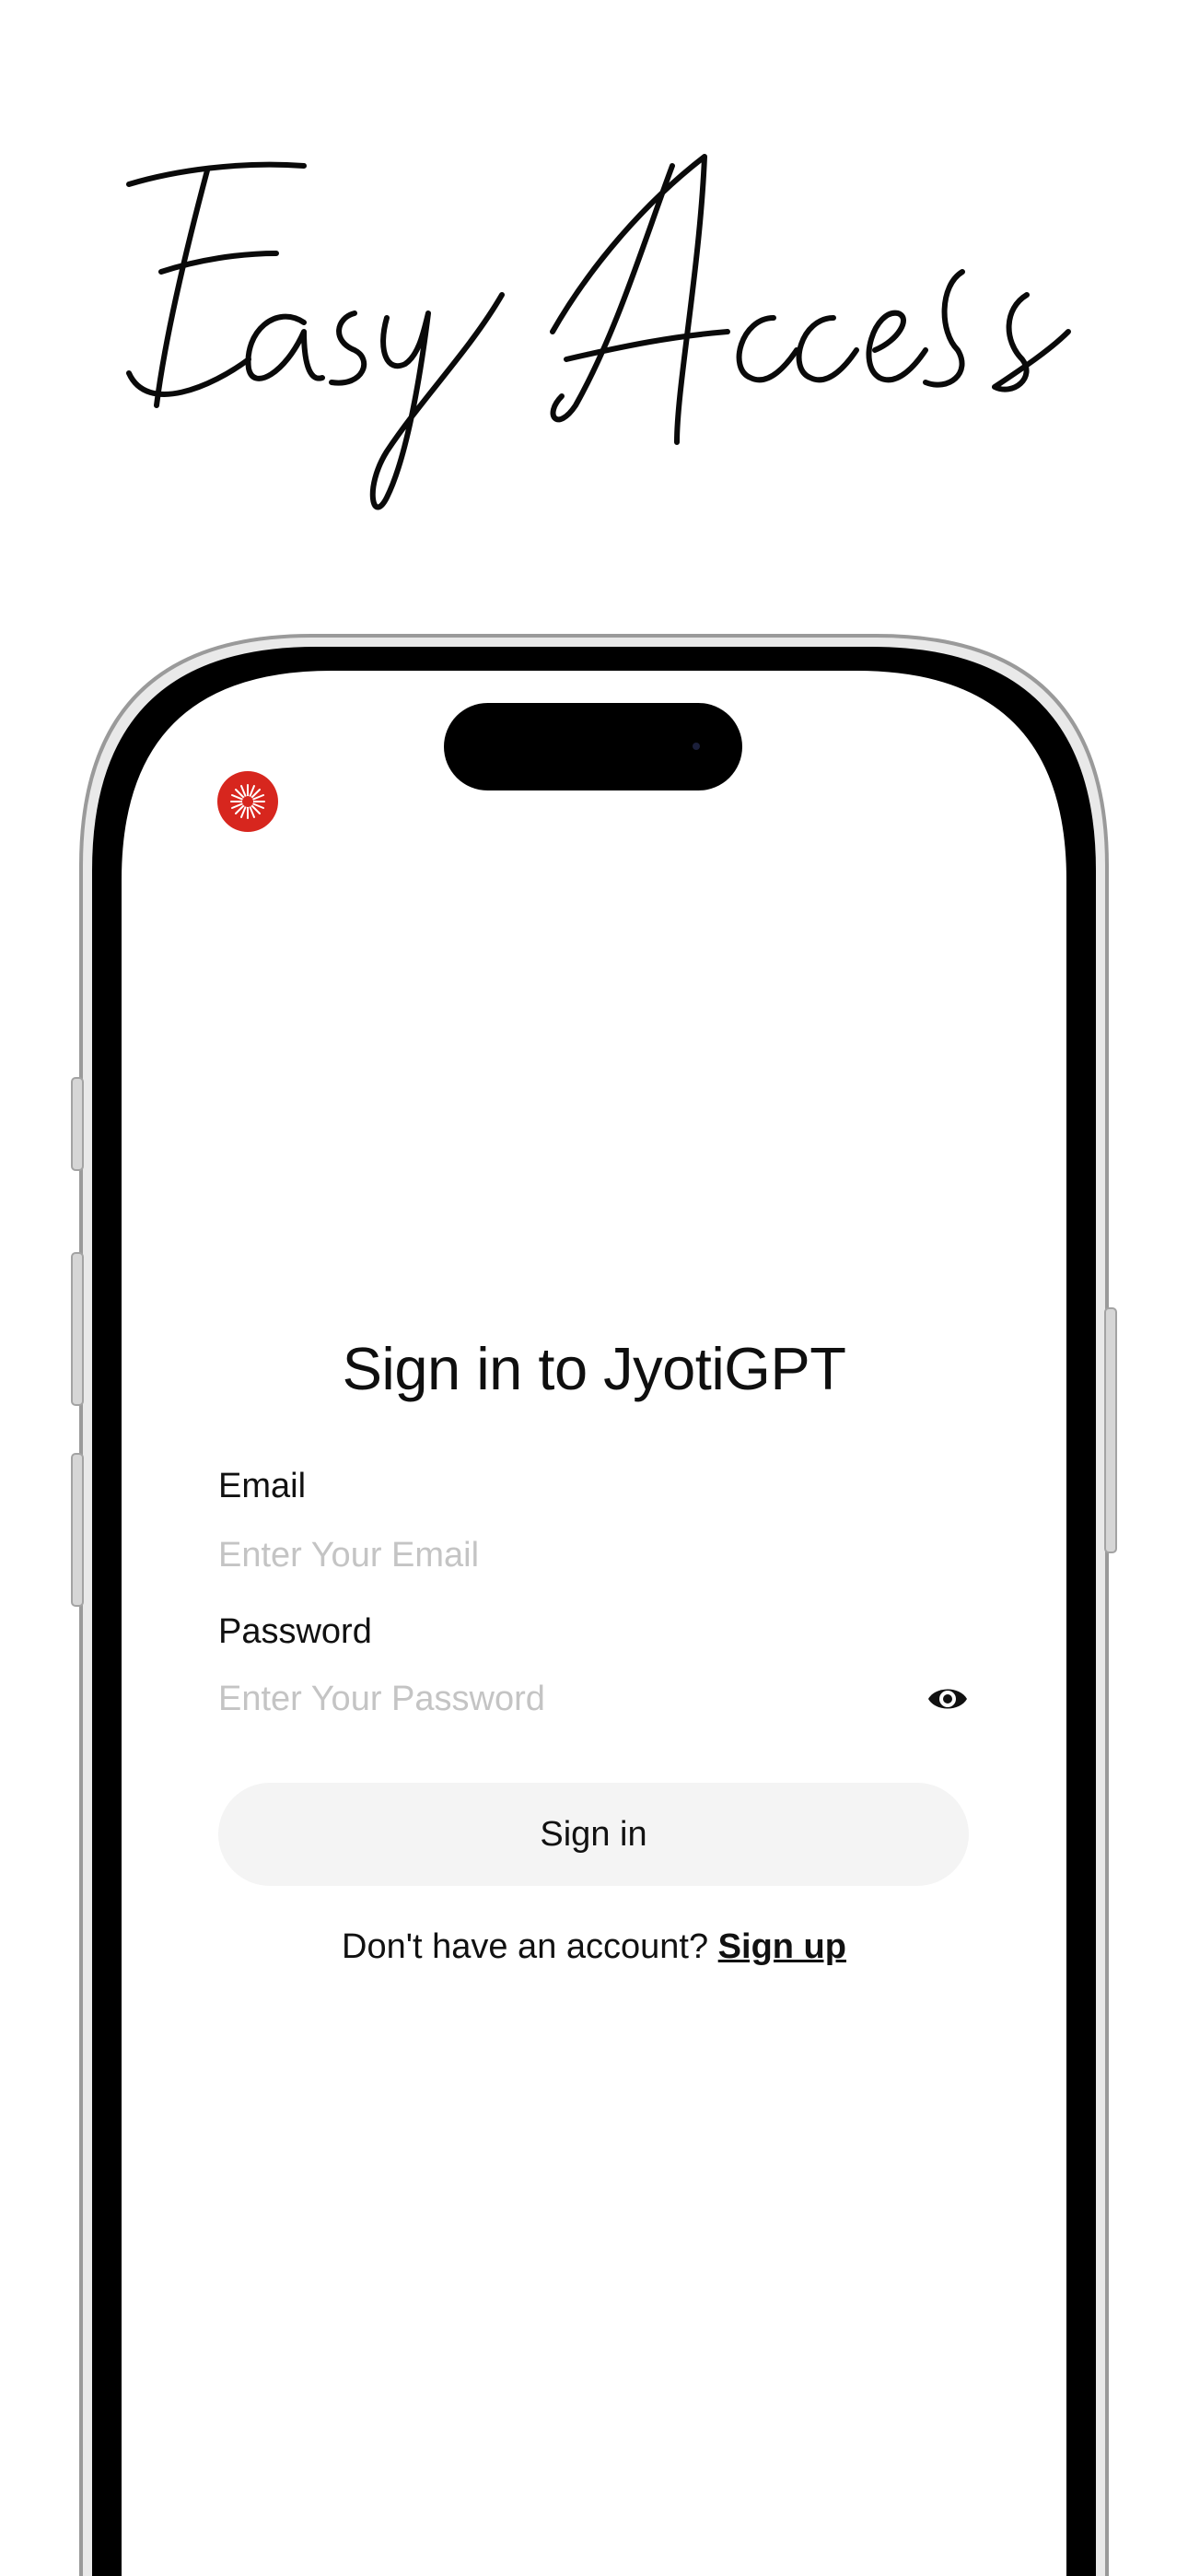 The width and height of the screenshot is (1188, 2576). I want to click on eye-icon, so click(948, 1698).